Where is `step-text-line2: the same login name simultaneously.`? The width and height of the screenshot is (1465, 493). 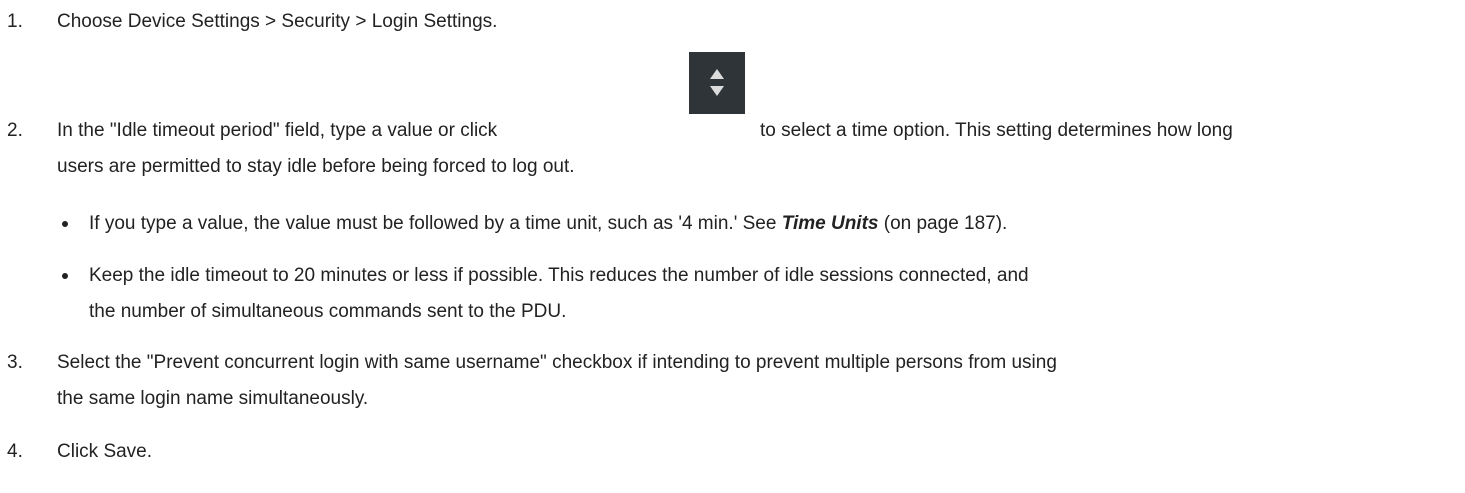
step-text-line2: the same login name simultaneously. is located at coordinates (213, 398).